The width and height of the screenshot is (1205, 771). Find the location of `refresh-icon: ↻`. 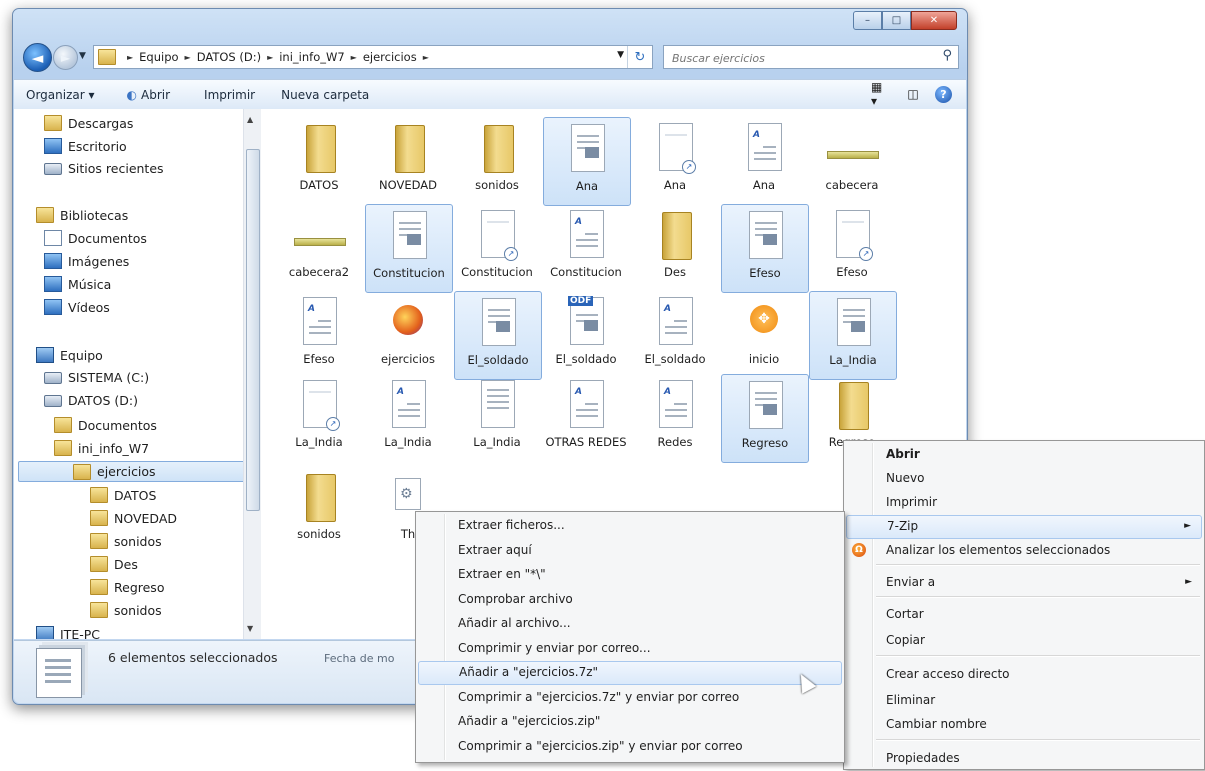

refresh-icon: ↻ is located at coordinates (639, 57).